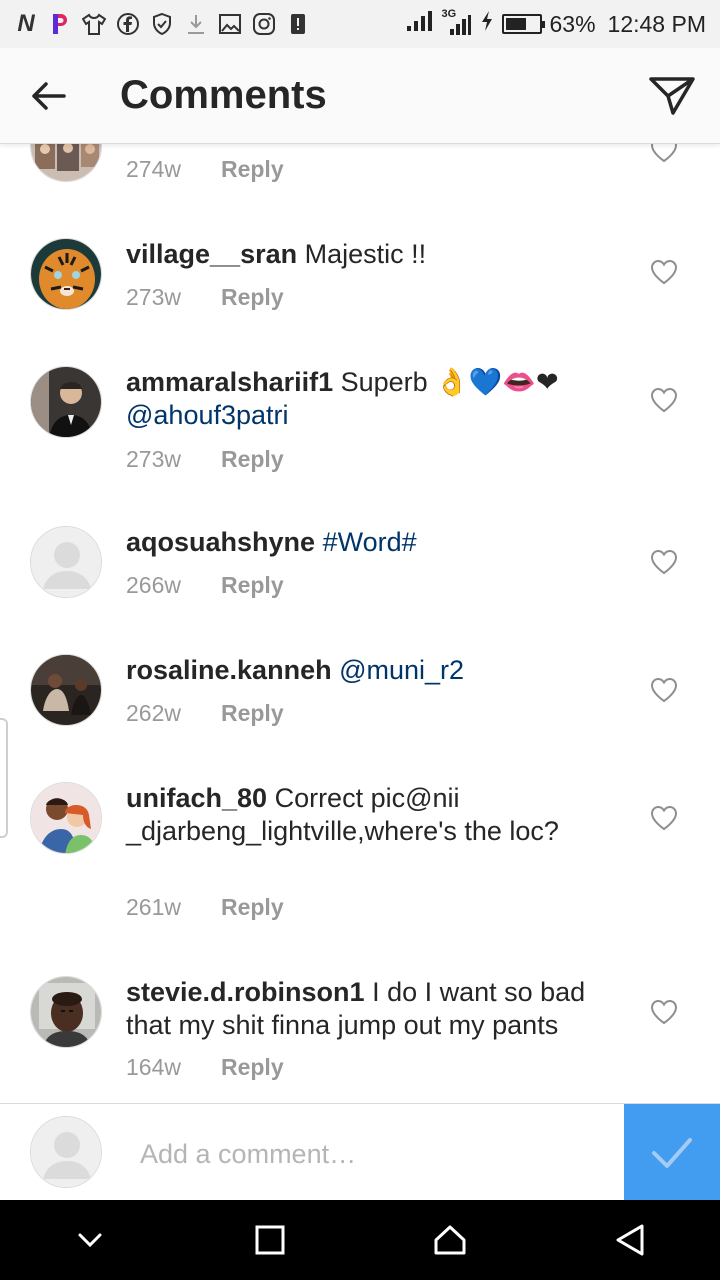  I want to click on arrow-left-icon, so click(49, 95).